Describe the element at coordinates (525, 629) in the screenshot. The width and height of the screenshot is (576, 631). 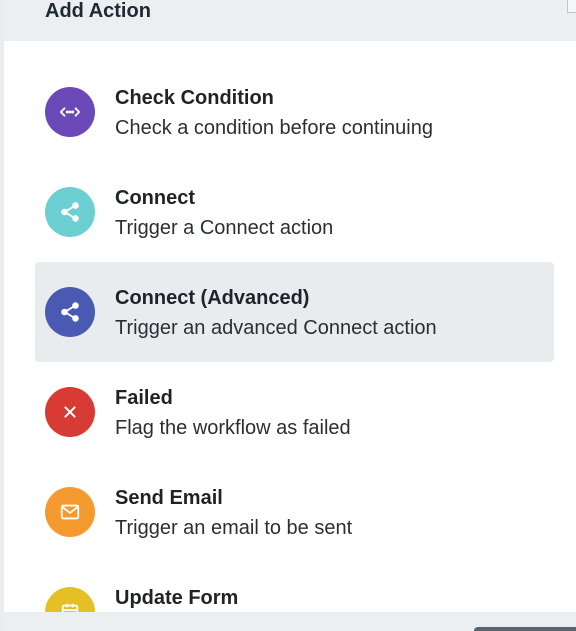
I see `scroll-handle` at that location.